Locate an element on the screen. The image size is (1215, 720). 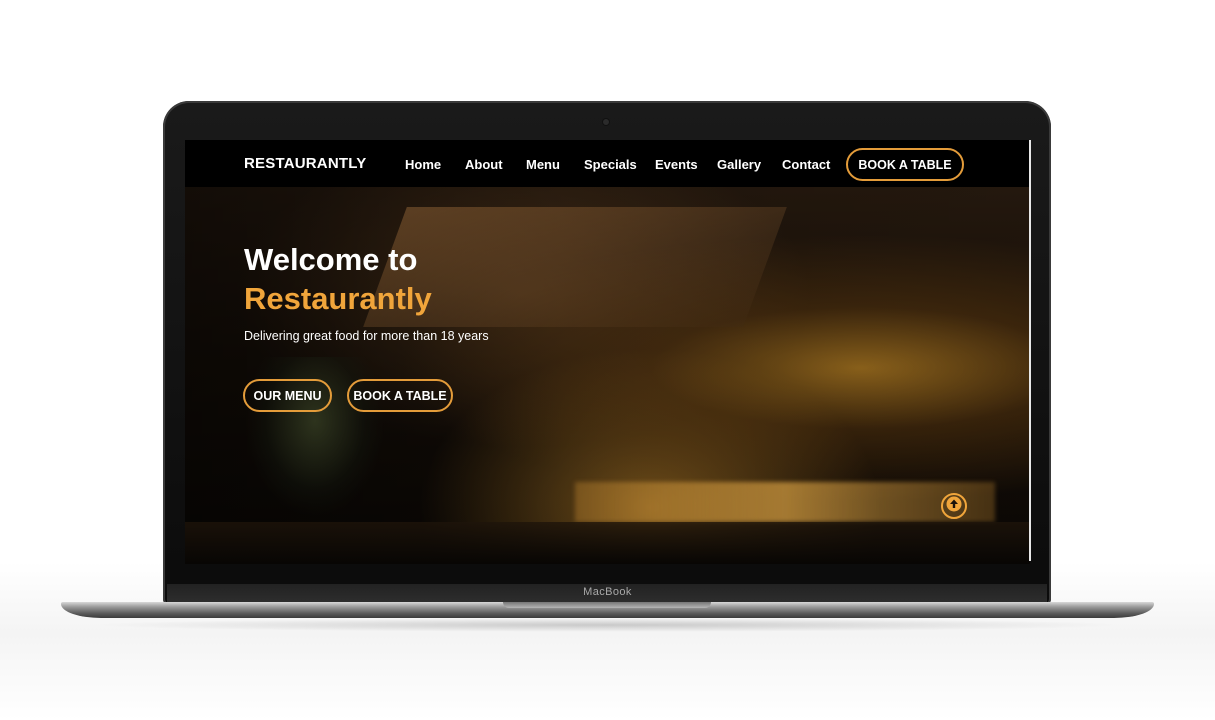
laptop-notch is located at coordinates (607, 605).